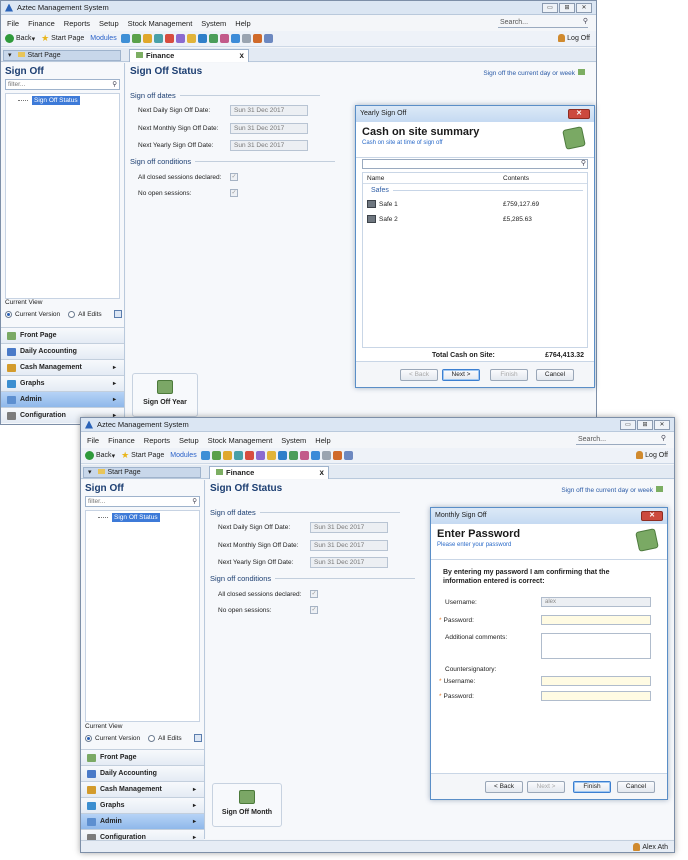  What do you see at coordinates (293, 440) in the screenshot?
I see `menu-system: System` at bounding box center [293, 440].